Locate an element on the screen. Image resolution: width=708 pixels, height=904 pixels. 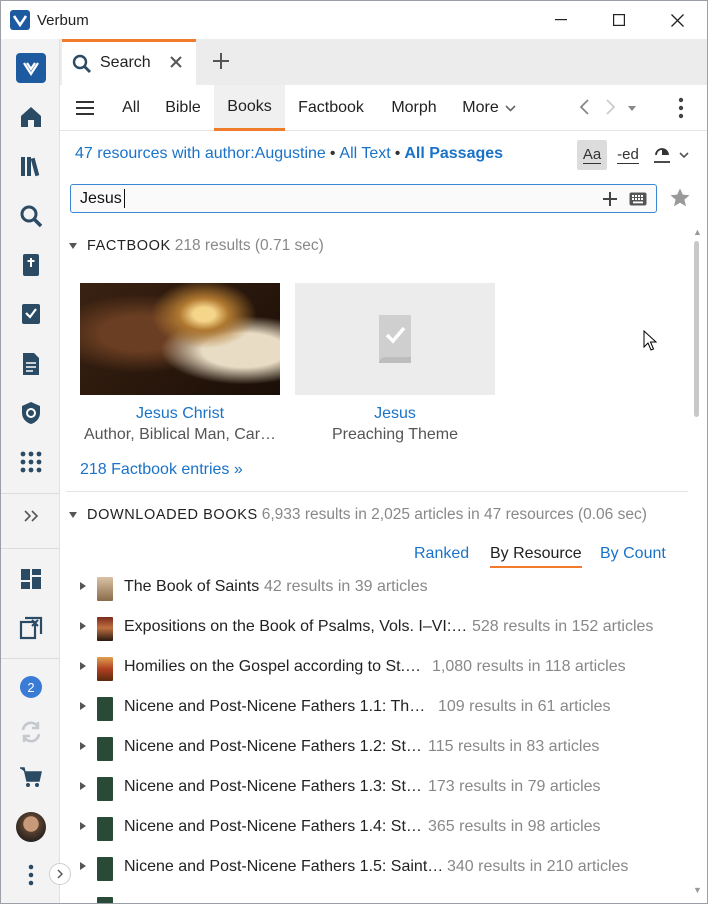
tab-bible: Bible is located at coordinates (183, 108).